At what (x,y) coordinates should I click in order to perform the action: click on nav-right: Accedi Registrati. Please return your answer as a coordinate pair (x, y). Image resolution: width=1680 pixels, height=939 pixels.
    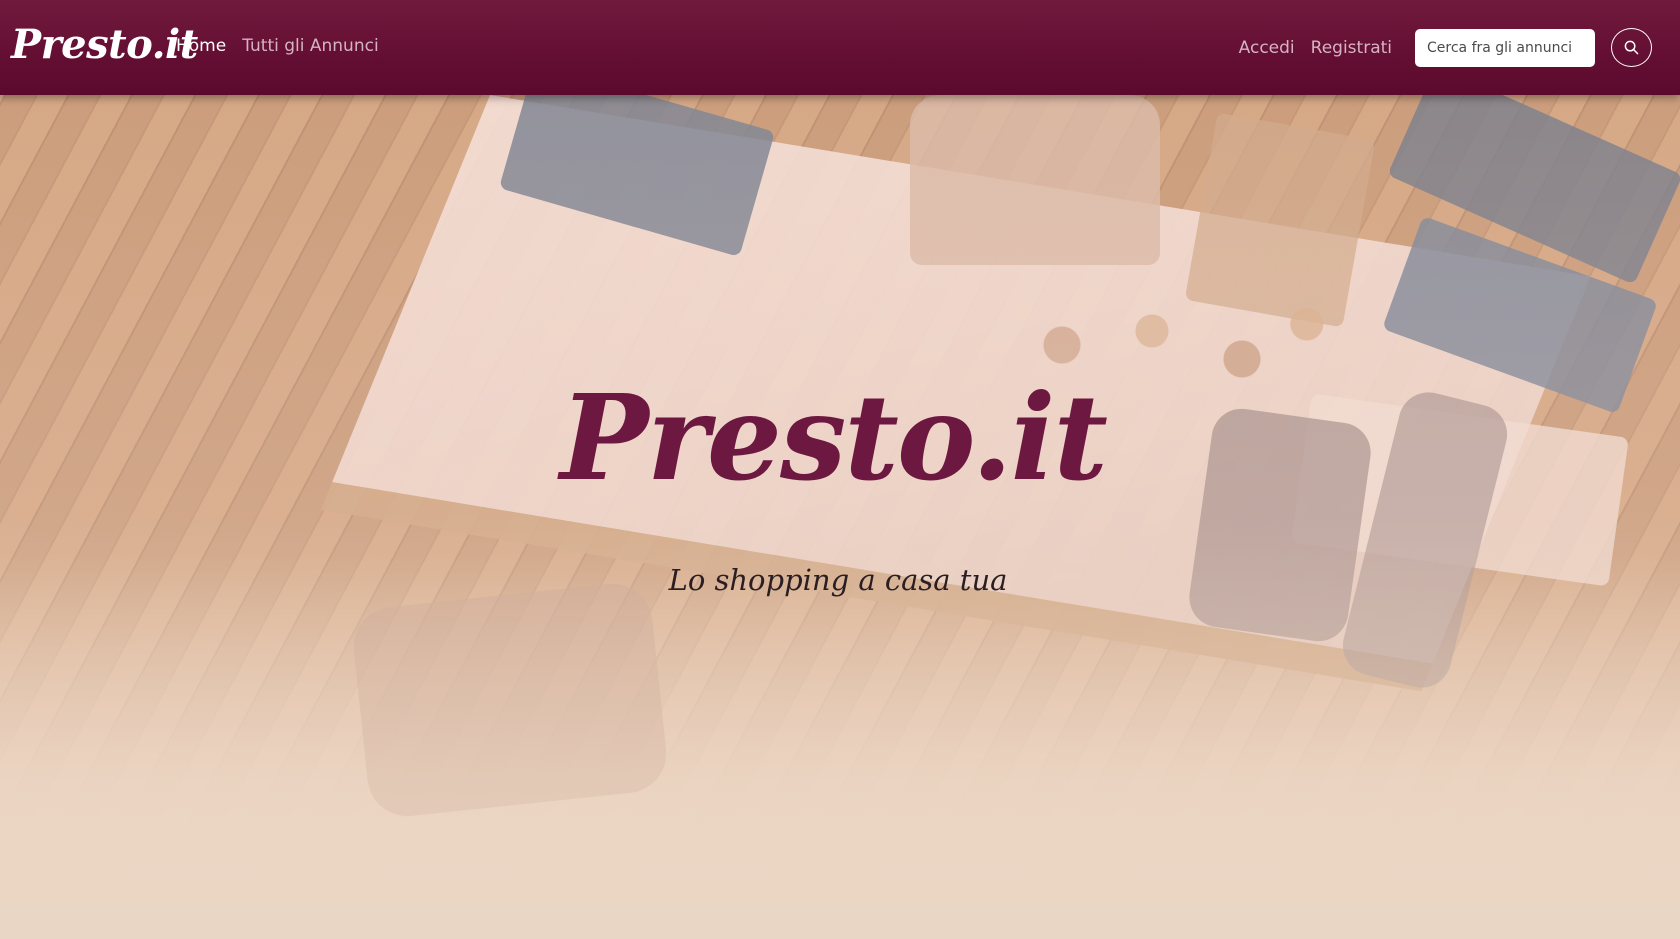
    Looking at the image, I should click on (1445, 47).